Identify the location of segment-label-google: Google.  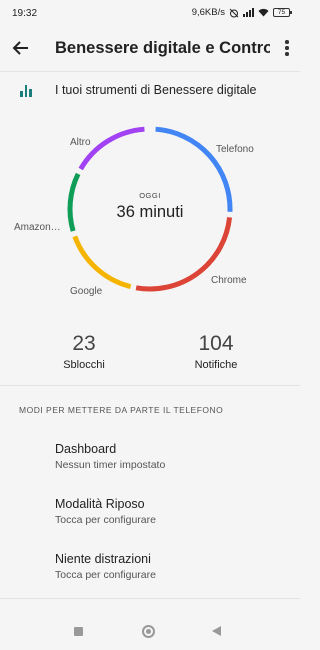
(86, 291).